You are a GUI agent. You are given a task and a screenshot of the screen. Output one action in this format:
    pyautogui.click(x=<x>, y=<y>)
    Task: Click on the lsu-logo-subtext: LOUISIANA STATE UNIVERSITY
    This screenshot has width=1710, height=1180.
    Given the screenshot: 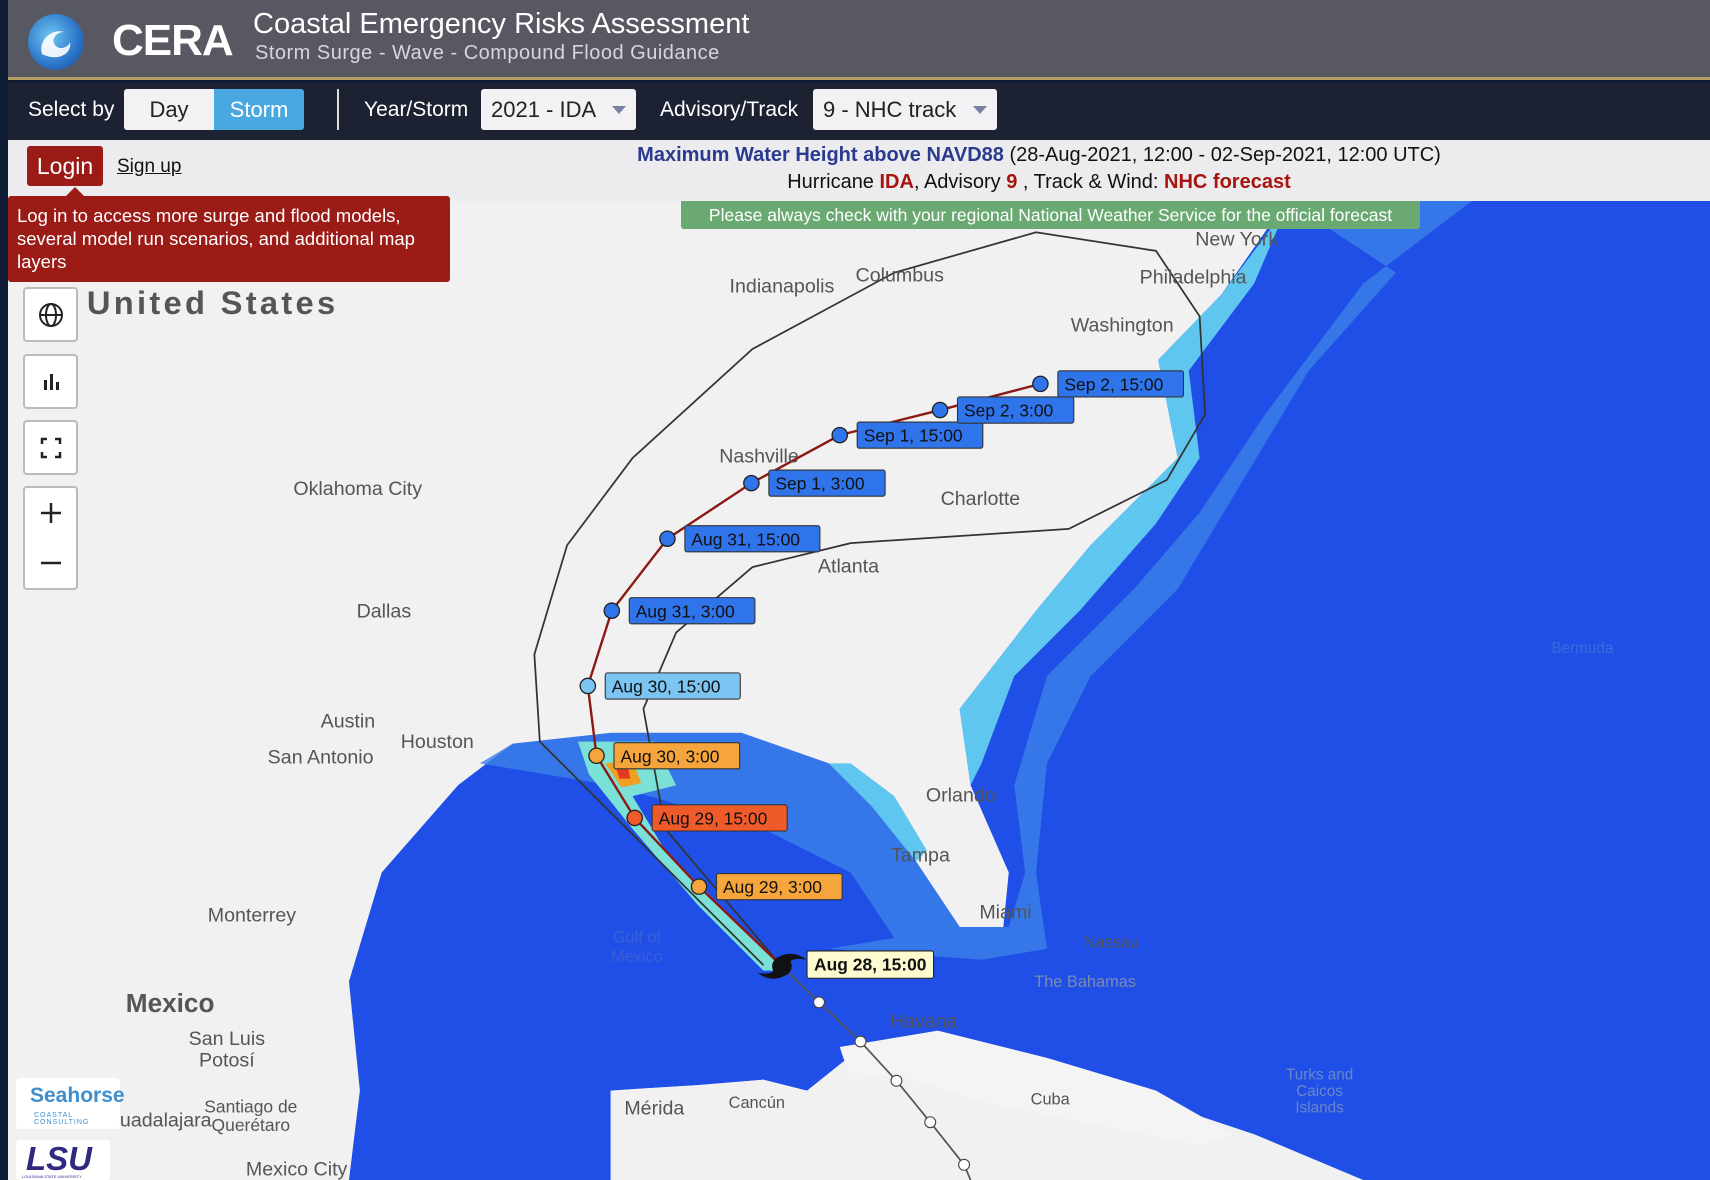 What is the action you would take?
    pyautogui.click(x=52, y=1176)
    